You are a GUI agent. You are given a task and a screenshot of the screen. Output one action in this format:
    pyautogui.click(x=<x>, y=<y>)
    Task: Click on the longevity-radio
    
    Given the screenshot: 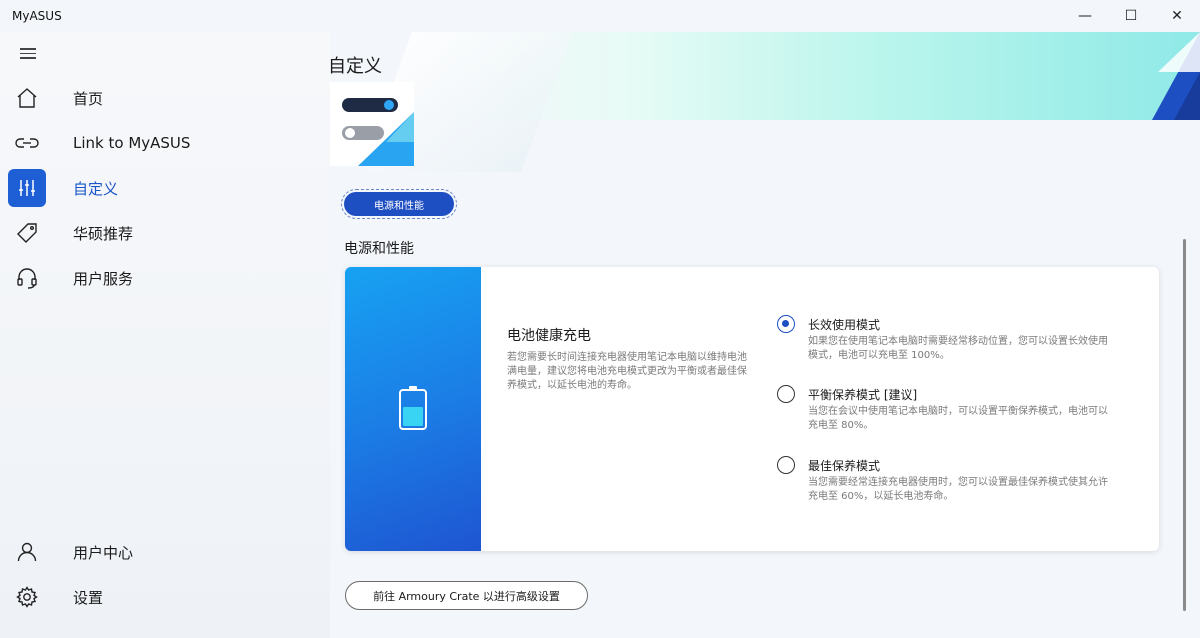 What is the action you would take?
    pyautogui.click(x=786, y=324)
    